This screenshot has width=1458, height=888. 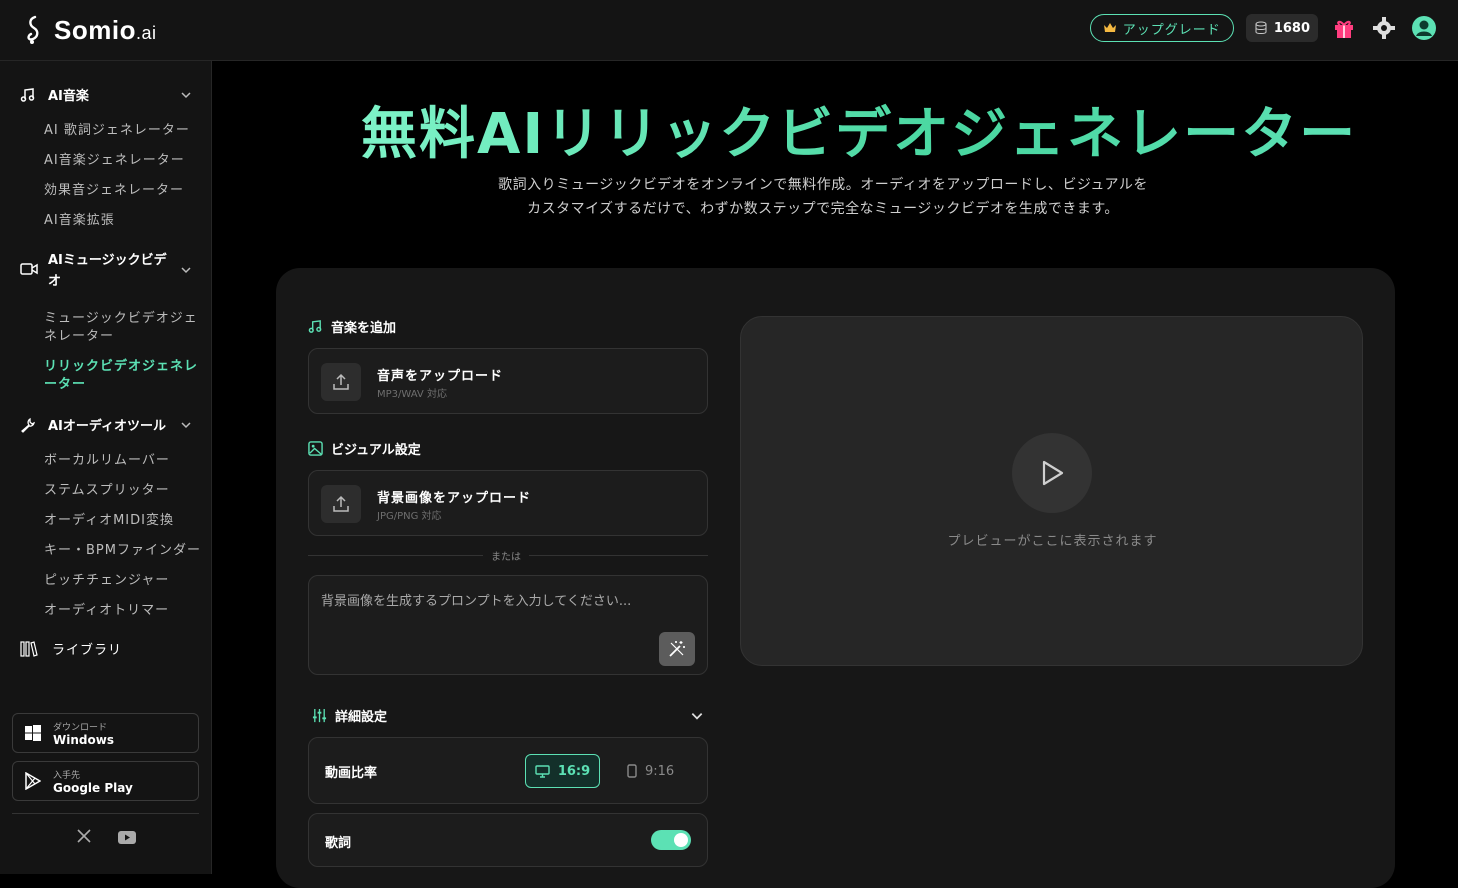 What do you see at coordinates (106, 271) in the screenshot?
I see `sidebar-section-music-video: AIミュージックビデオ` at bounding box center [106, 271].